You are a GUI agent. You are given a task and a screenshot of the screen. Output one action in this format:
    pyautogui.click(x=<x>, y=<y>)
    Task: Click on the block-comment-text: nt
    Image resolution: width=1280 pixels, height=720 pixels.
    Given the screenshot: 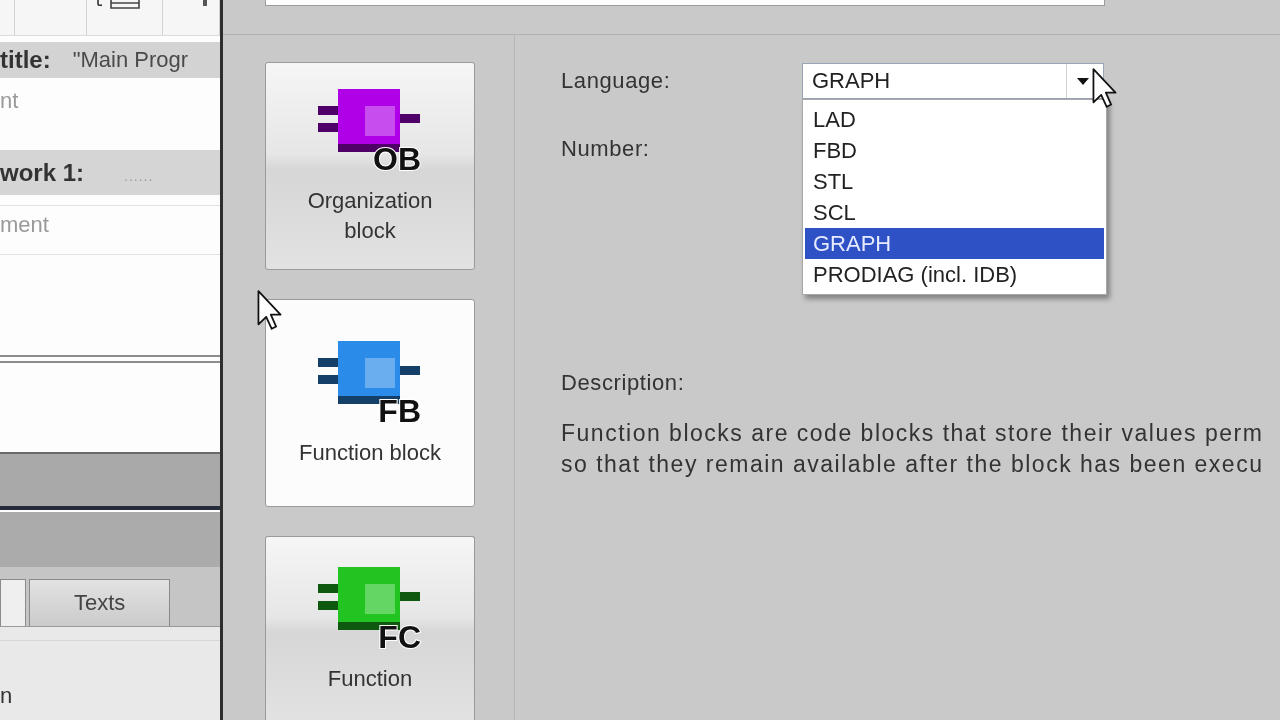 What is the action you would take?
    pyautogui.click(x=9, y=101)
    